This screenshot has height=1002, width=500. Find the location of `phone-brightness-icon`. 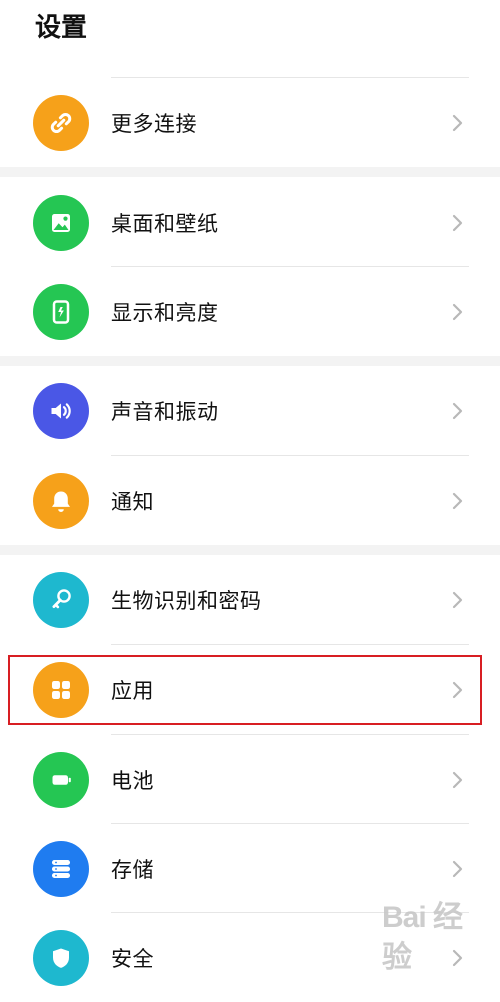

phone-brightness-icon is located at coordinates (61, 312).